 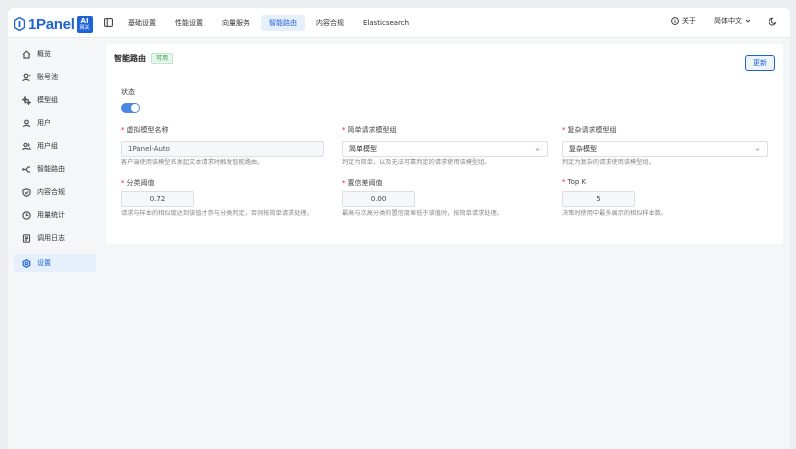 I want to click on users-icon, so click(x=26, y=146).